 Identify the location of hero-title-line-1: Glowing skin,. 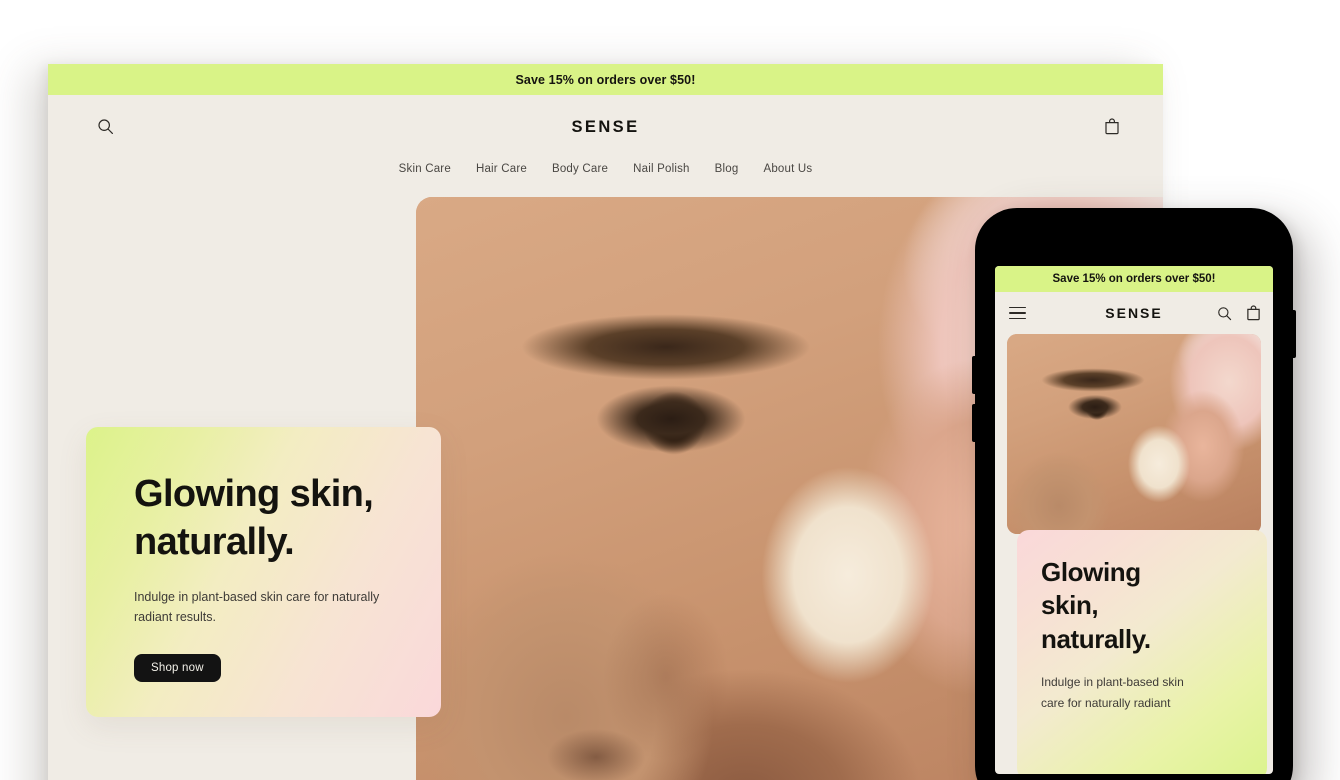
(254, 494).